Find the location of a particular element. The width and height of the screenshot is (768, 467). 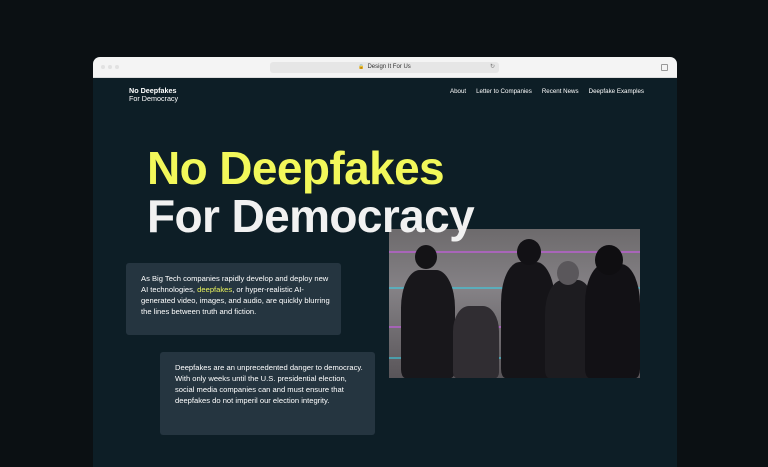

reload-icon: ↻ is located at coordinates (492, 67).